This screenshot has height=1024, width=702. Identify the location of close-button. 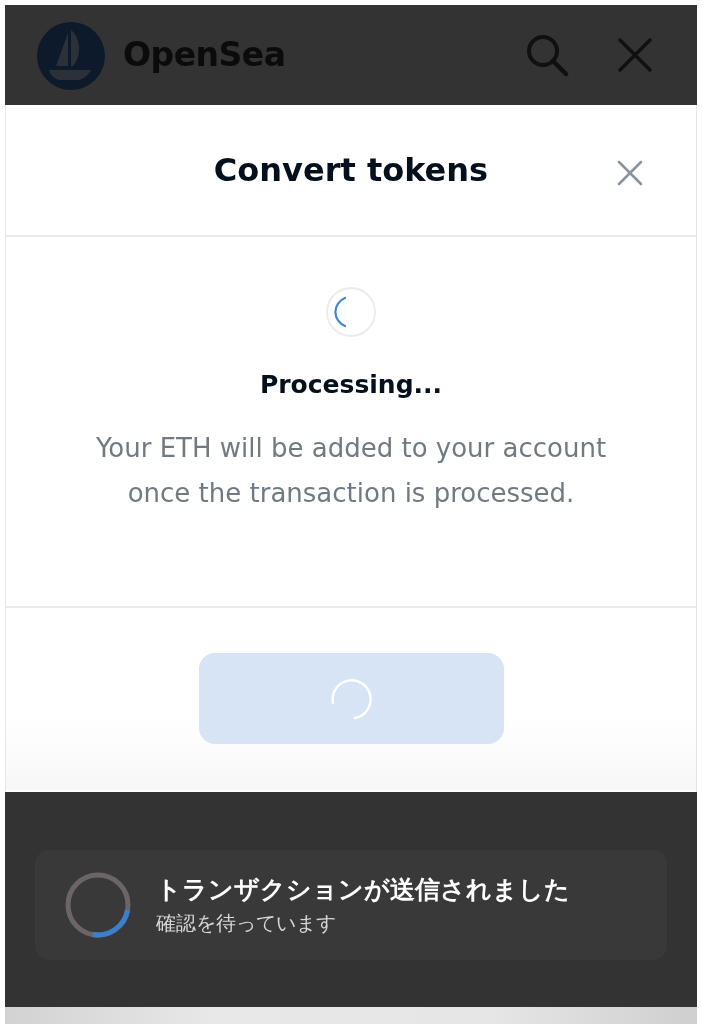
(630, 173).